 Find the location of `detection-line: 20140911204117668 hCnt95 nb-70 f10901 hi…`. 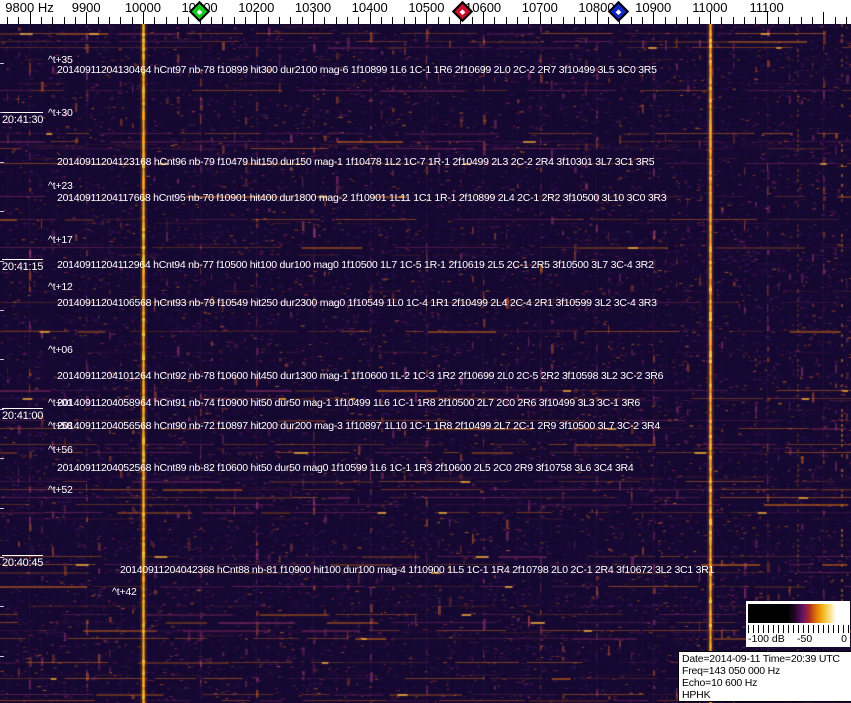

detection-line: 20140911204117668 hCnt95 nb-70 f10901 hi… is located at coordinates (362, 198).